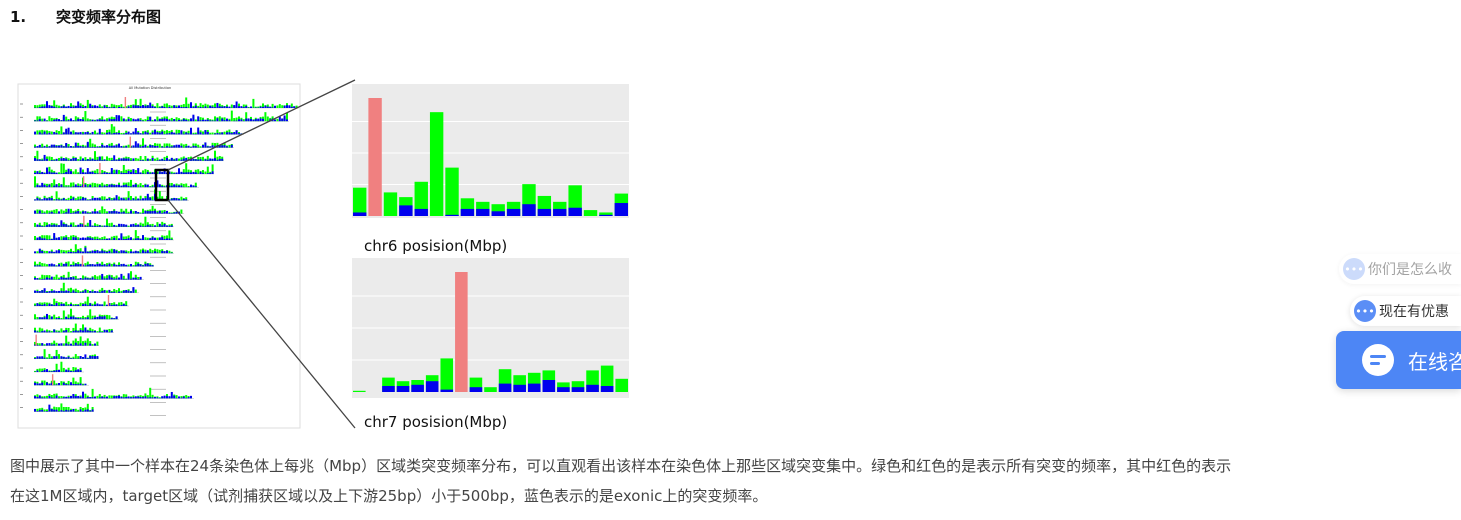 This screenshot has height=520, width=1461. What do you see at coordinates (490, 389) in the screenshot?
I see `chr7-bar-green` at bounding box center [490, 389].